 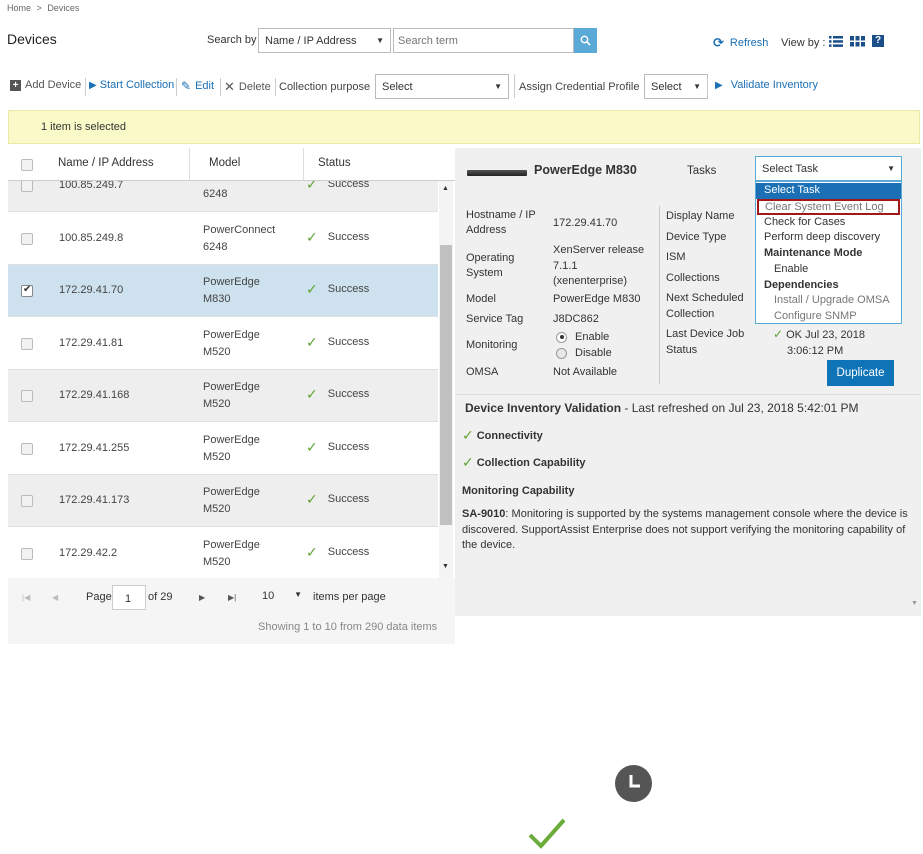 I want to click on last-page-icon: ▶|, so click(x=232, y=597).